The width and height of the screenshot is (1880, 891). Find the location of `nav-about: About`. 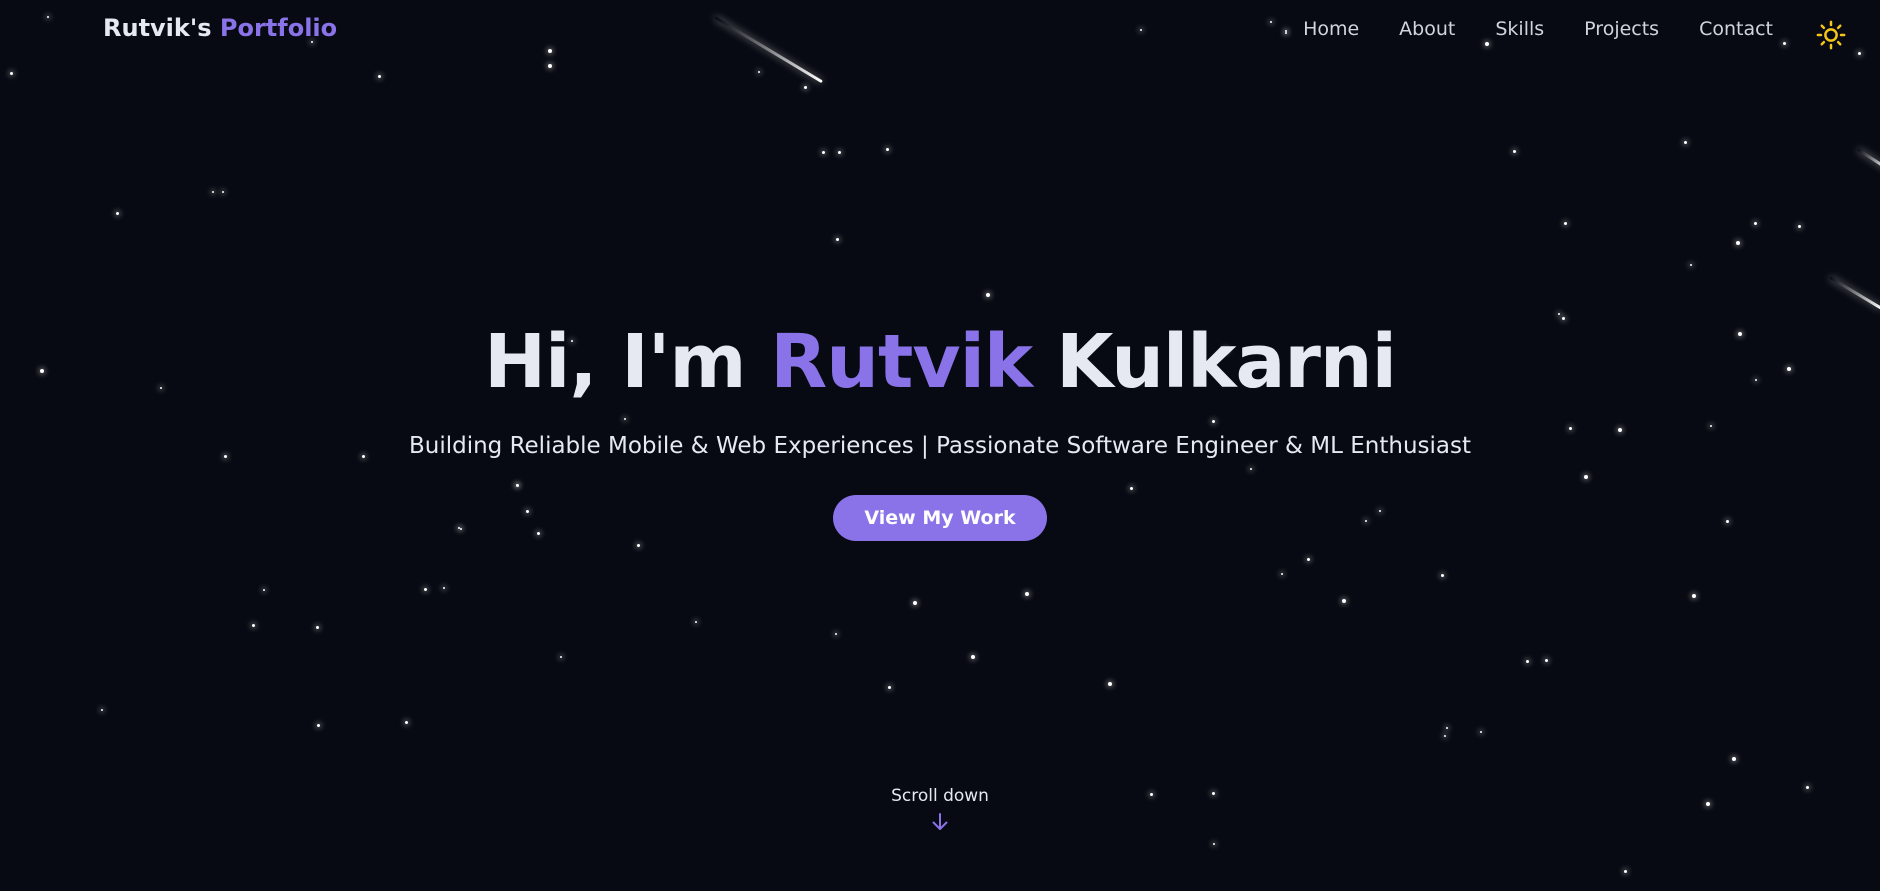

nav-about: About is located at coordinates (1427, 29).